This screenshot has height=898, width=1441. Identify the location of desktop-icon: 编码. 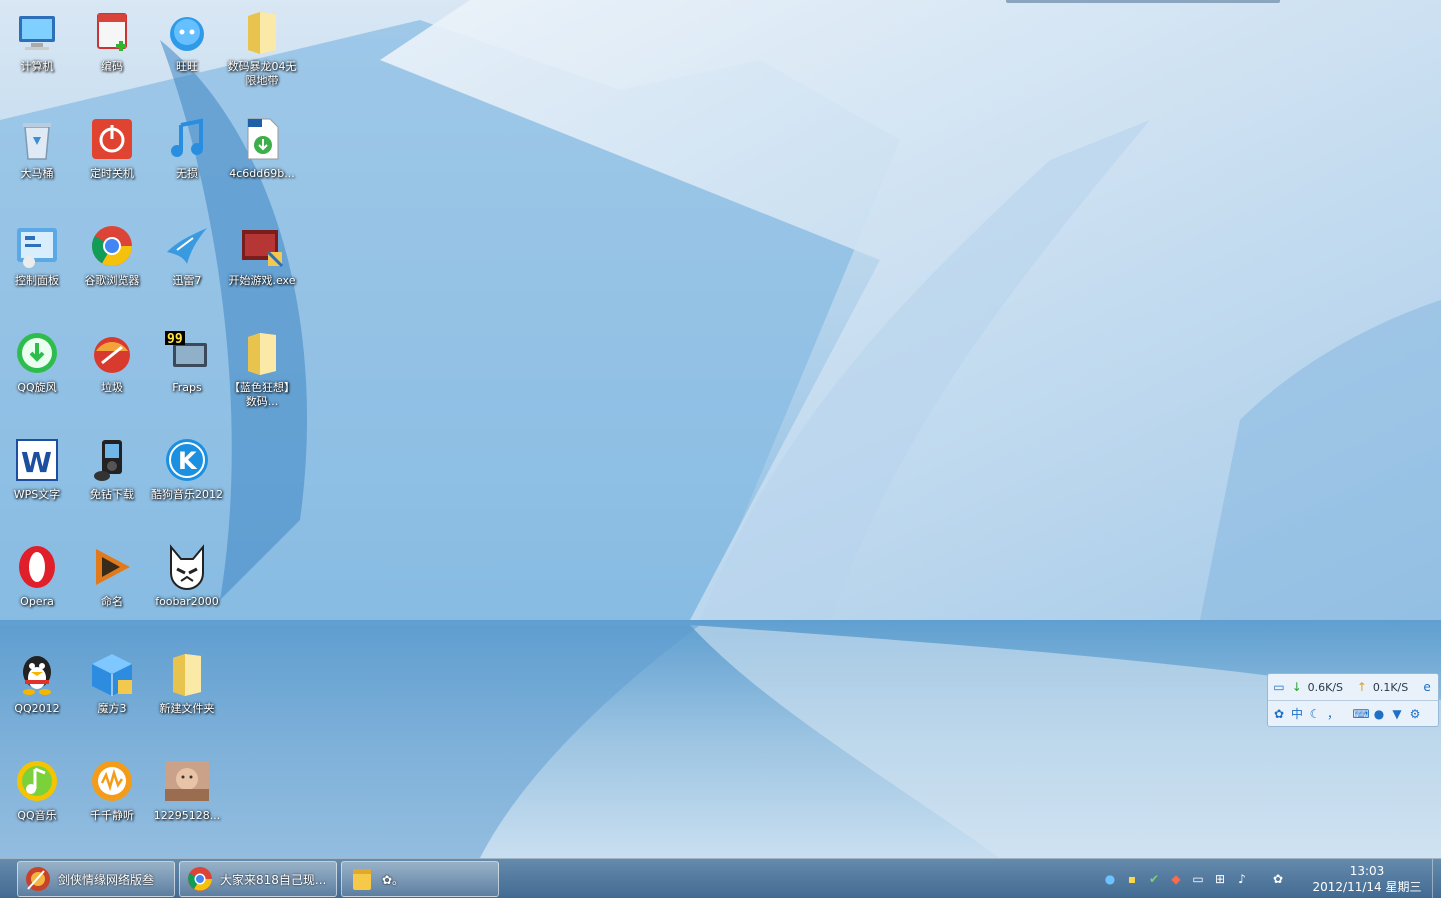
(112, 54).